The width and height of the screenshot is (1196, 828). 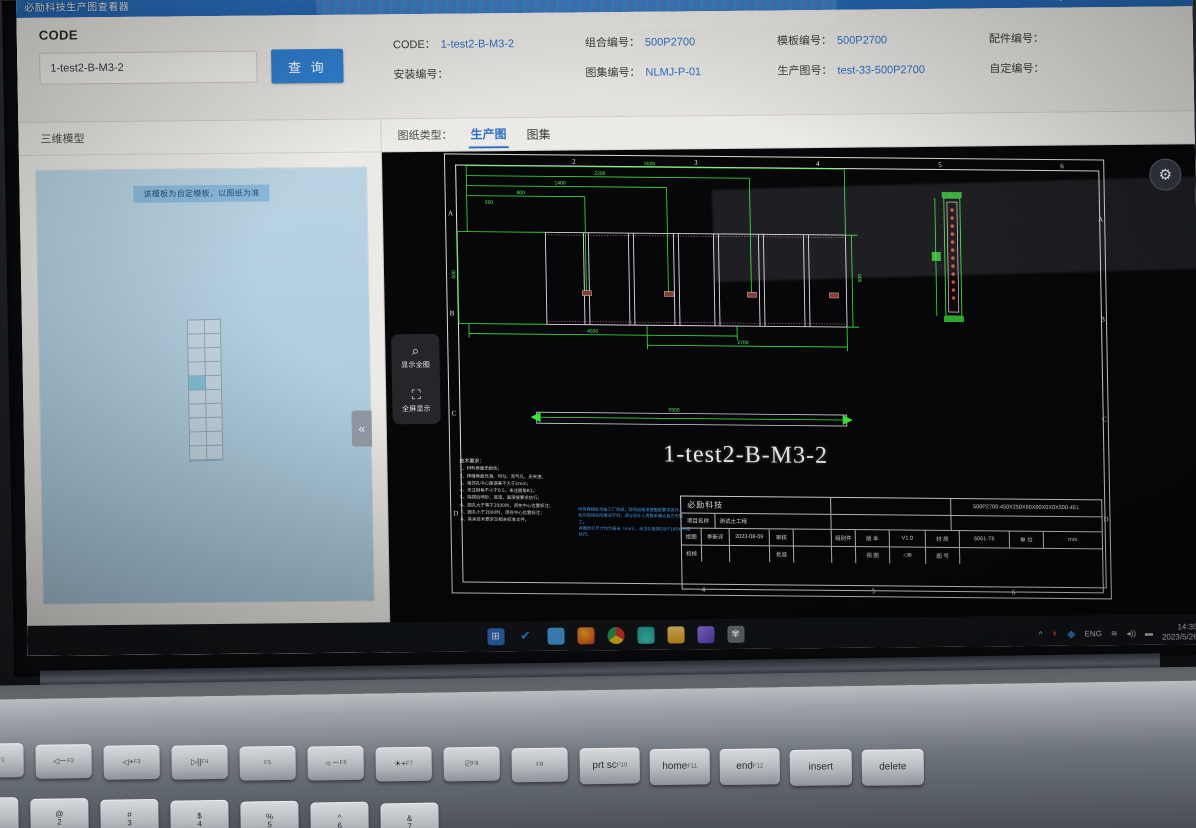 I want to click on key-f5: F5, so click(x=267, y=763).